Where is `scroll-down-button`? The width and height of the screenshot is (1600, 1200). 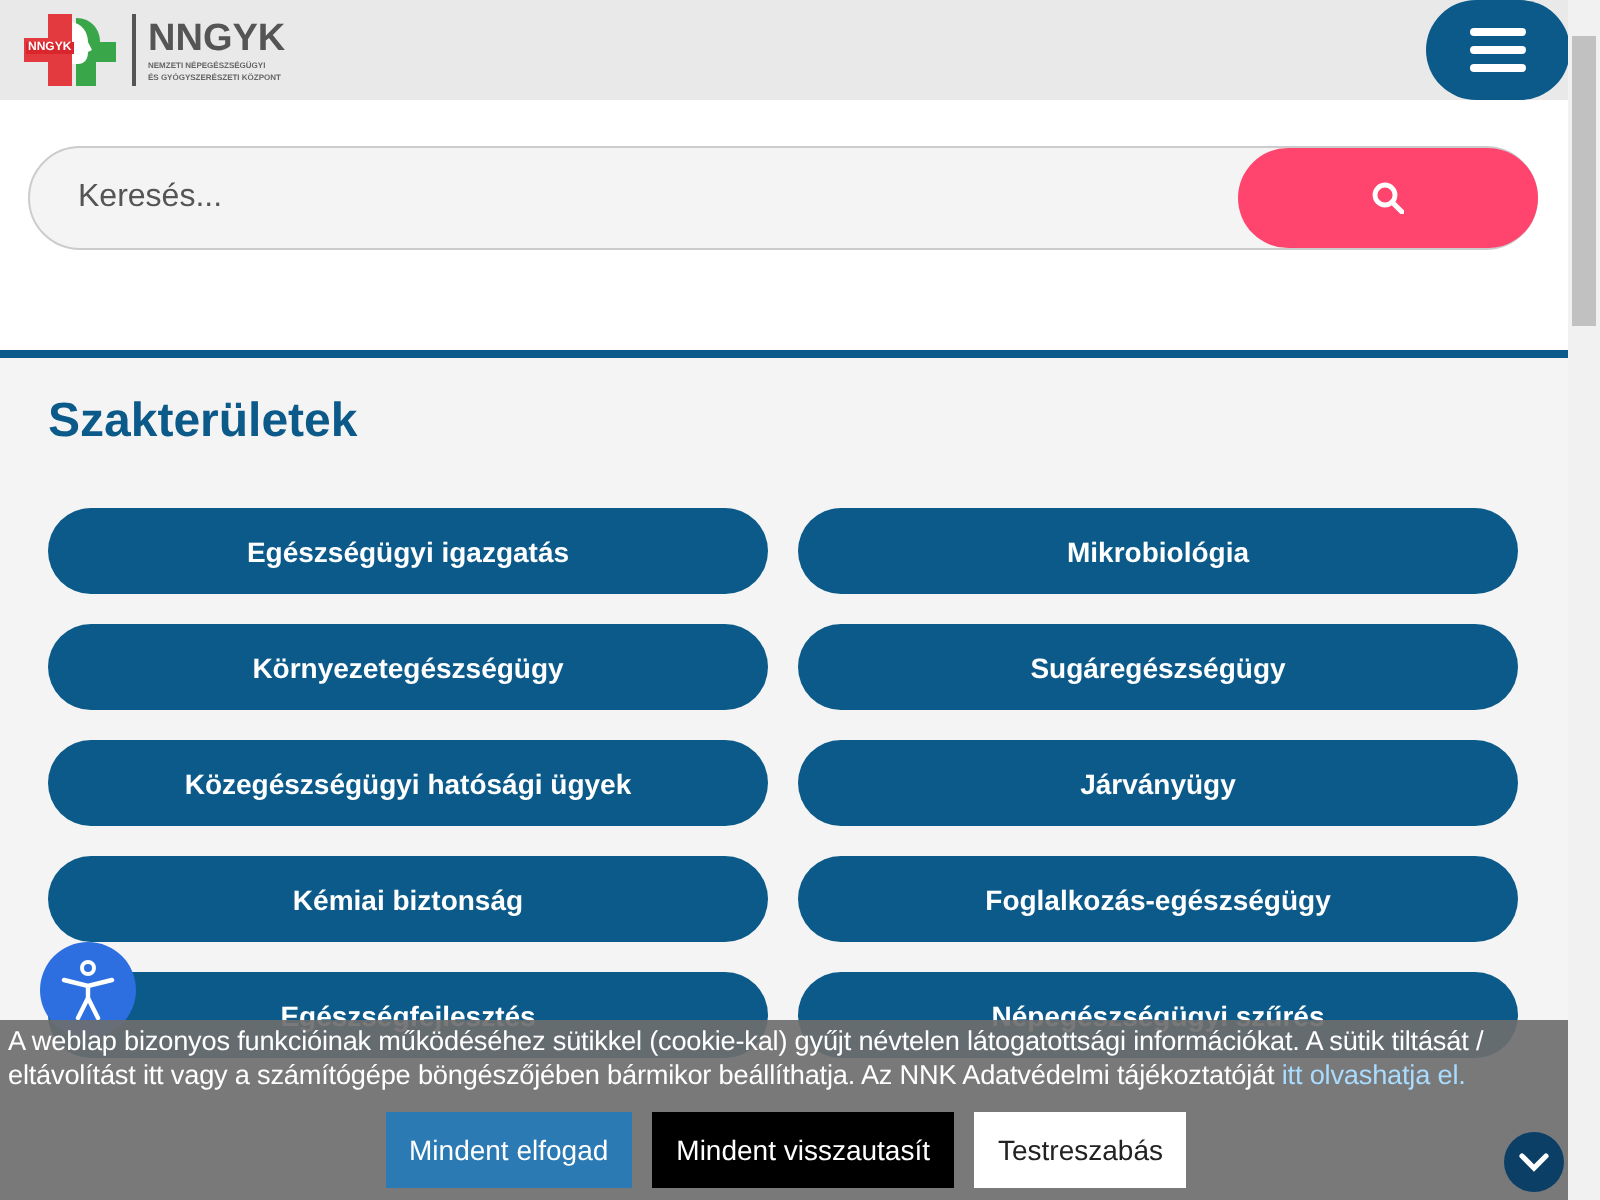
scroll-down-button is located at coordinates (1534, 1162).